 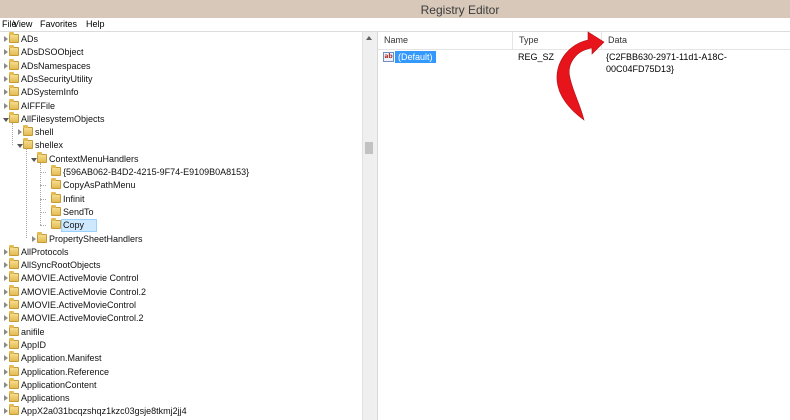 What do you see at coordinates (80, 278) in the screenshot?
I see `tree-item-label: AMOVIE.ActiveMovie Control` at bounding box center [80, 278].